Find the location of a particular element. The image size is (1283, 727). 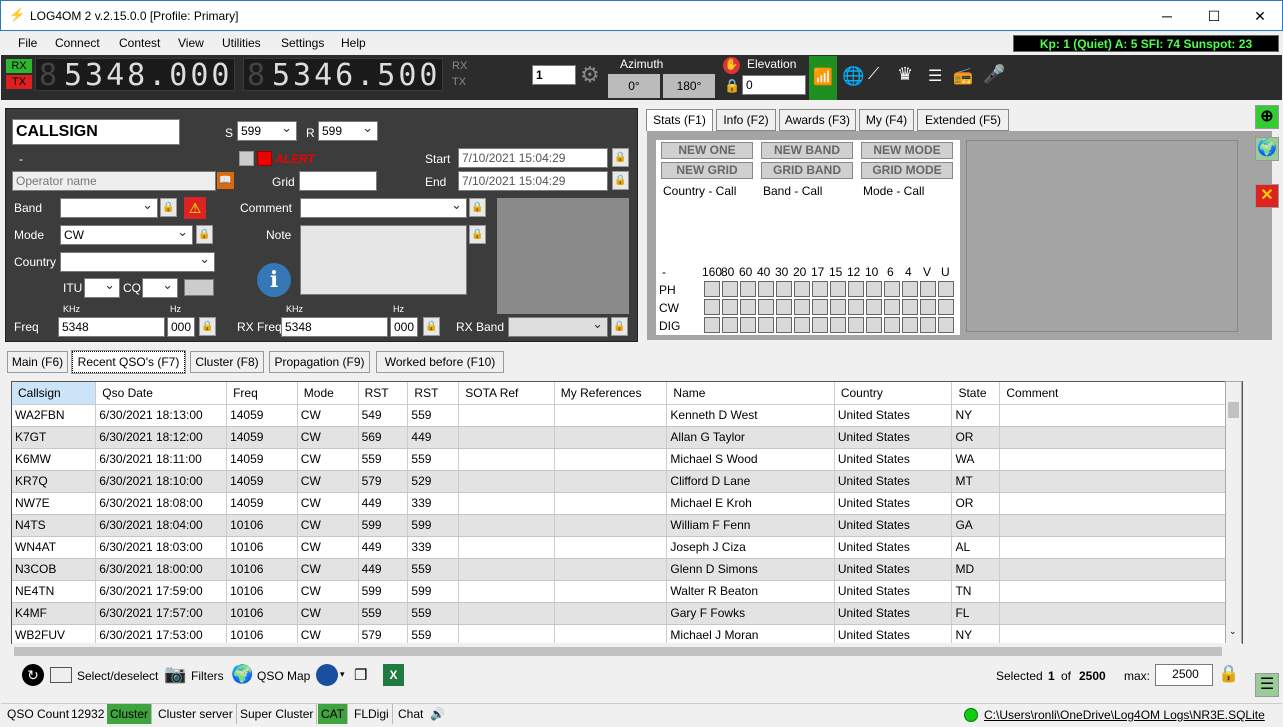

tab-recent-qsos: Recent QSO's (F7) is located at coordinates (128, 362).